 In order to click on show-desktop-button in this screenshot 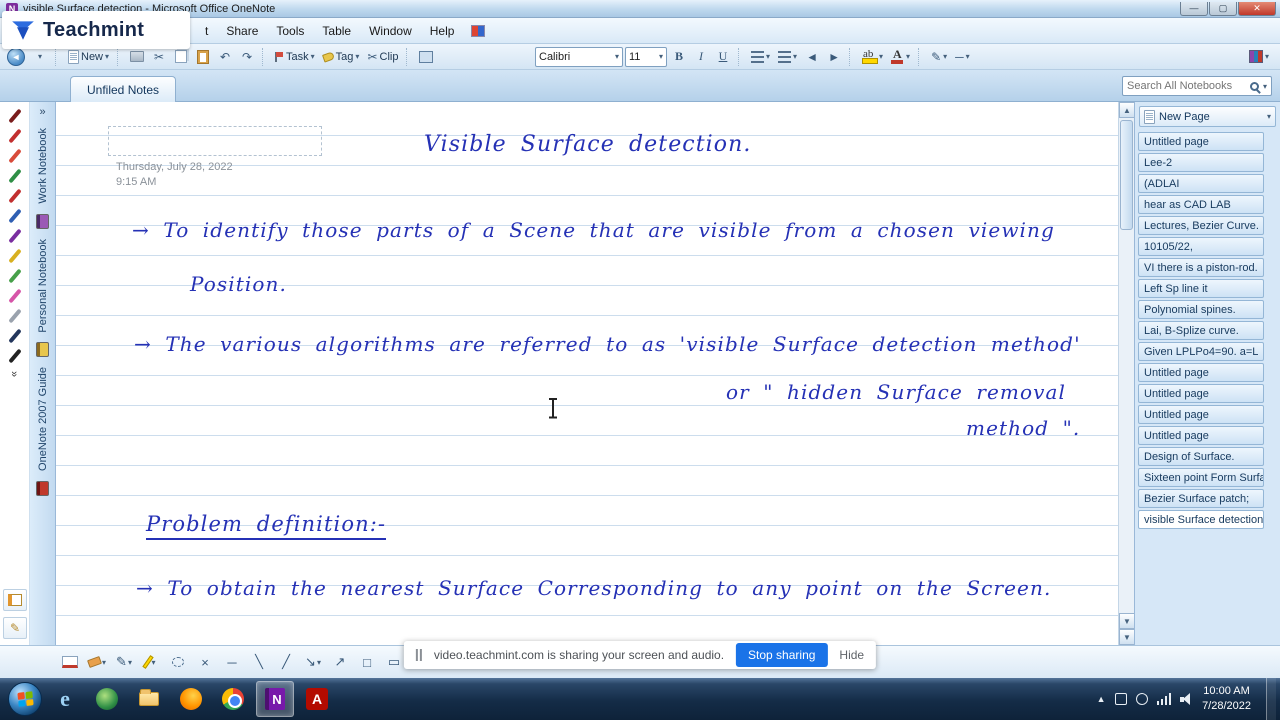, I will do `click(1271, 699)`.